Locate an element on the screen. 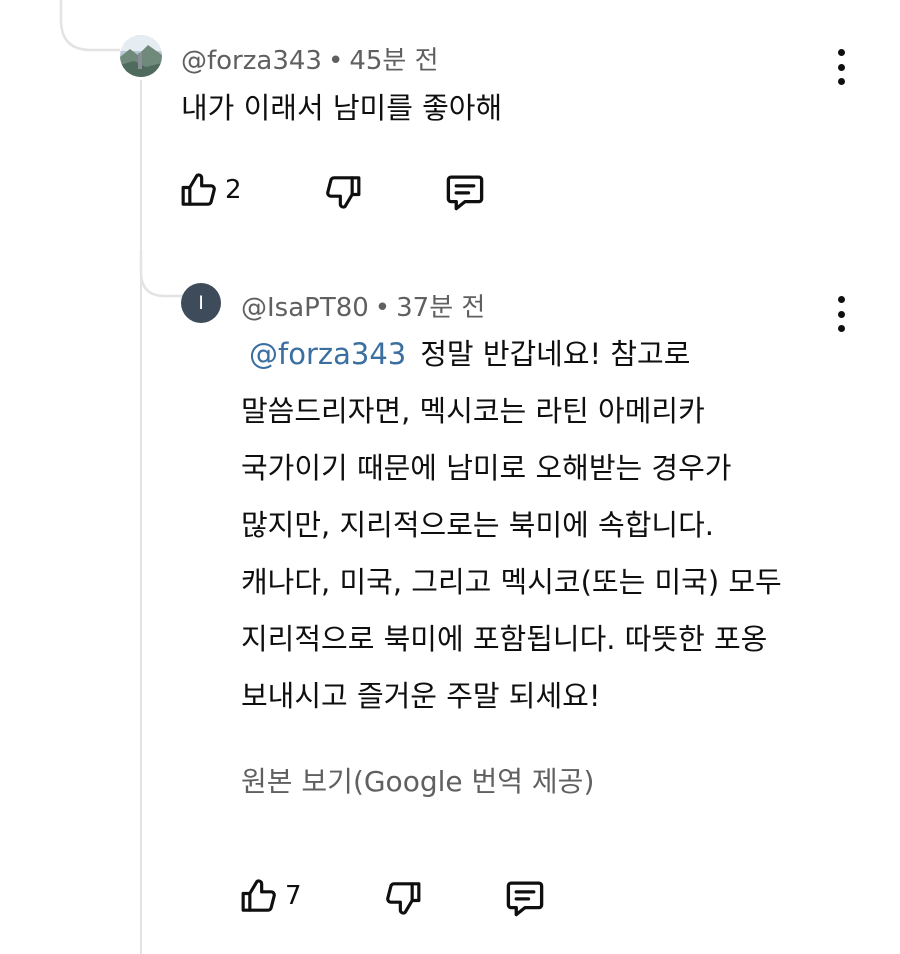 The image size is (900, 954). thread-curve-reply is located at coordinates (161, 274).